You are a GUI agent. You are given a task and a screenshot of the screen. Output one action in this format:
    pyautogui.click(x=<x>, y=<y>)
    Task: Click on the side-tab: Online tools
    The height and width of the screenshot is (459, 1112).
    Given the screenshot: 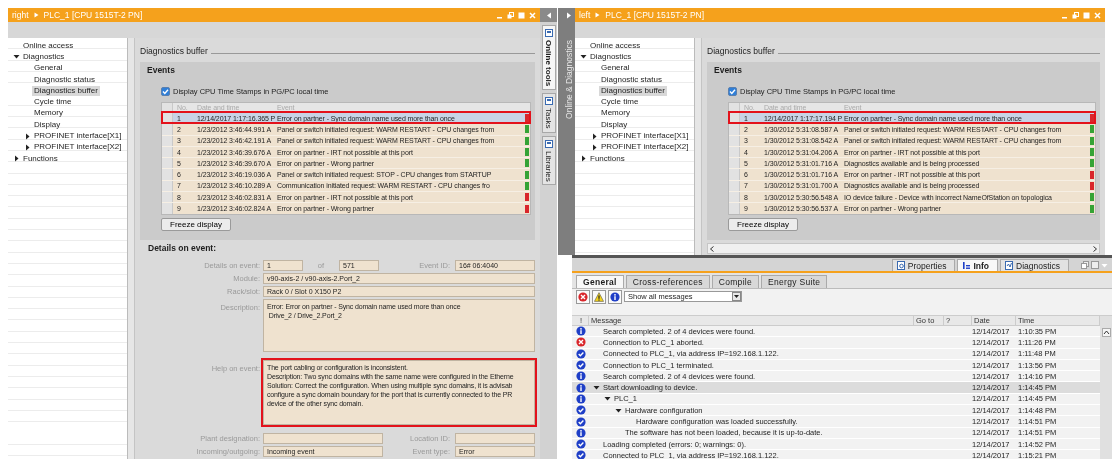 What is the action you would take?
    pyautogui.click(x=548, y=58)
    